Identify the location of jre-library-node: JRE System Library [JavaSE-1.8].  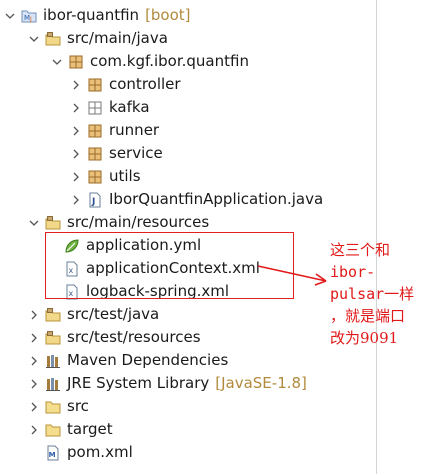
(167, 383).